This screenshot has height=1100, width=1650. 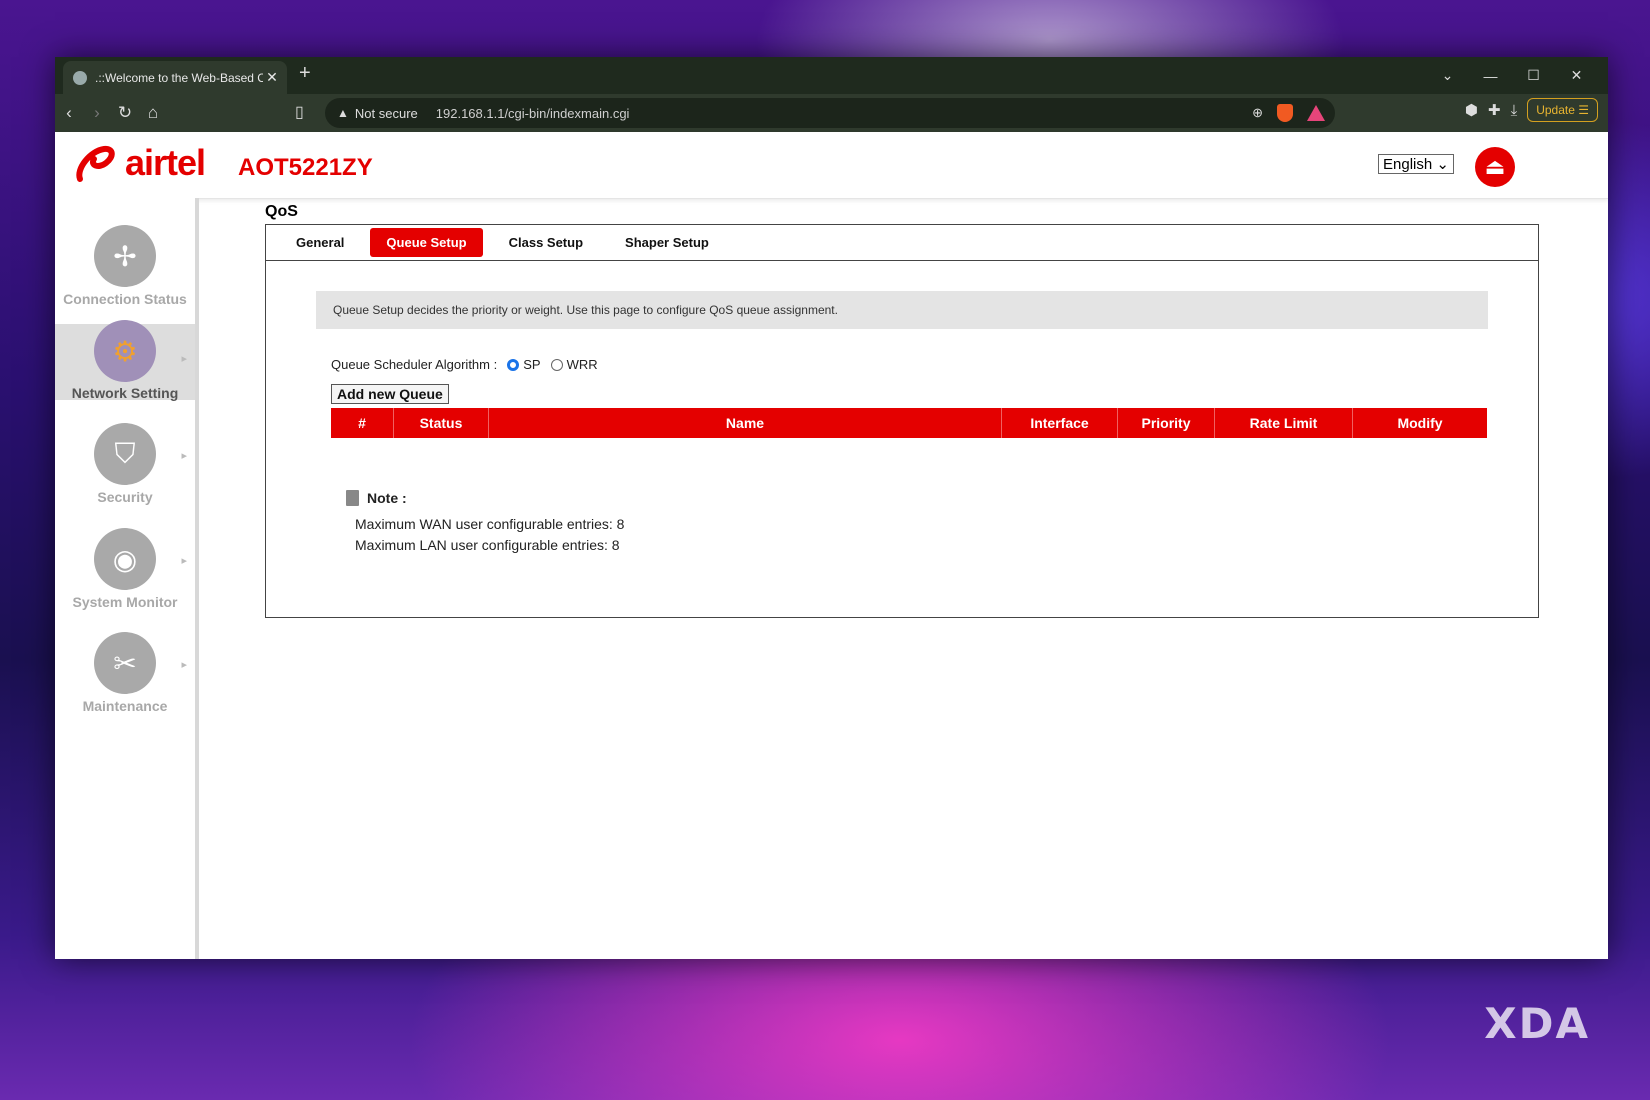 I want to click on sidebar-item-connection-status: ✢ Connection Status, so click(x=125, y=275).